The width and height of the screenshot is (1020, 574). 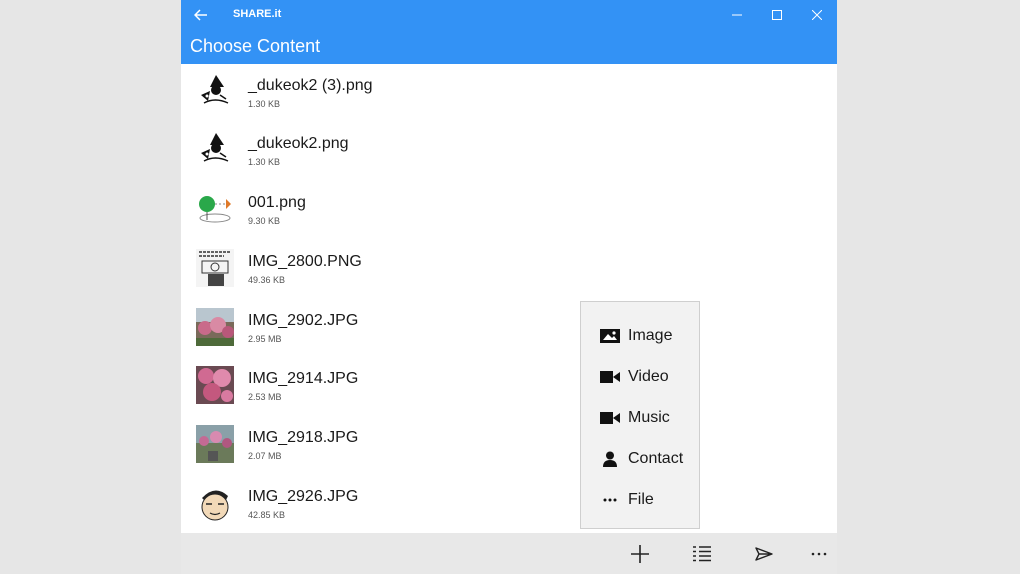 I want to click on person-icon, so click(x=610, y=459).